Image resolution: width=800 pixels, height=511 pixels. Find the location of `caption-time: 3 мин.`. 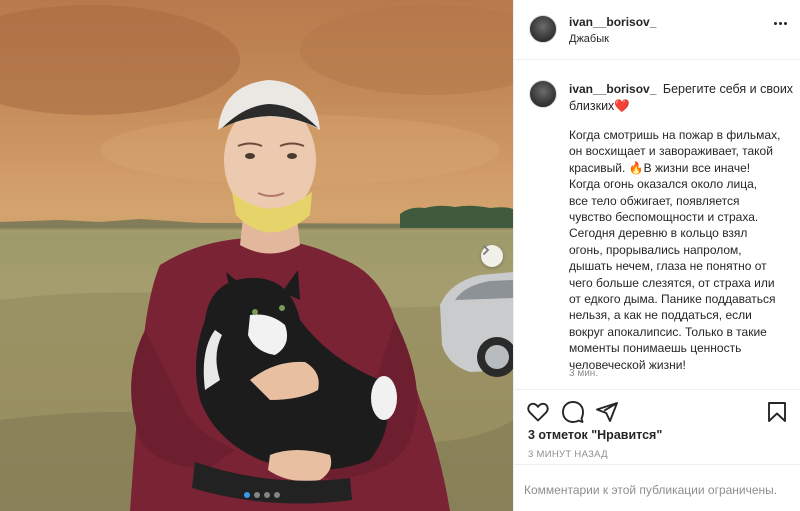

caption-time: 3 мин. is located at coordinates (584, 373).